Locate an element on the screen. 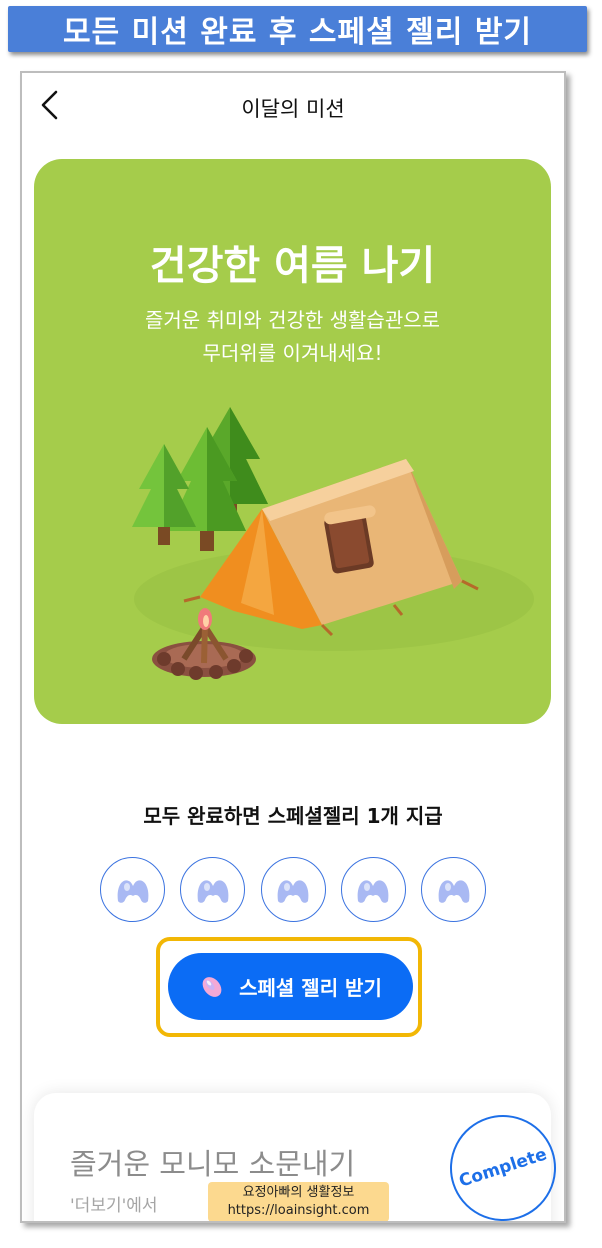  watermark: 요정아빠의 생활정보 https://loainsight.com is located at coordinates (298, 1201).